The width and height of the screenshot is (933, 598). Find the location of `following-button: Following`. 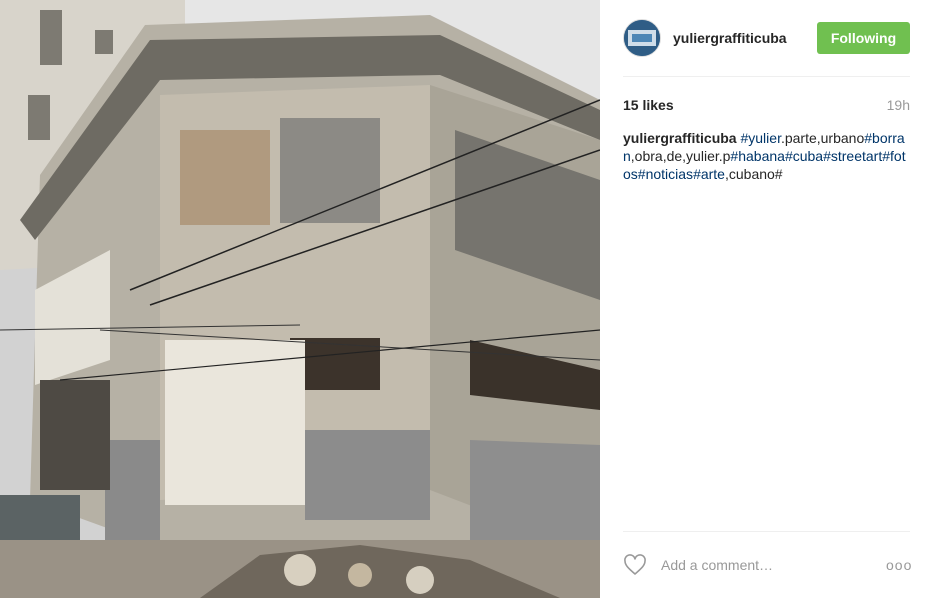

following-button: Following is located at coordinates (863, 38).